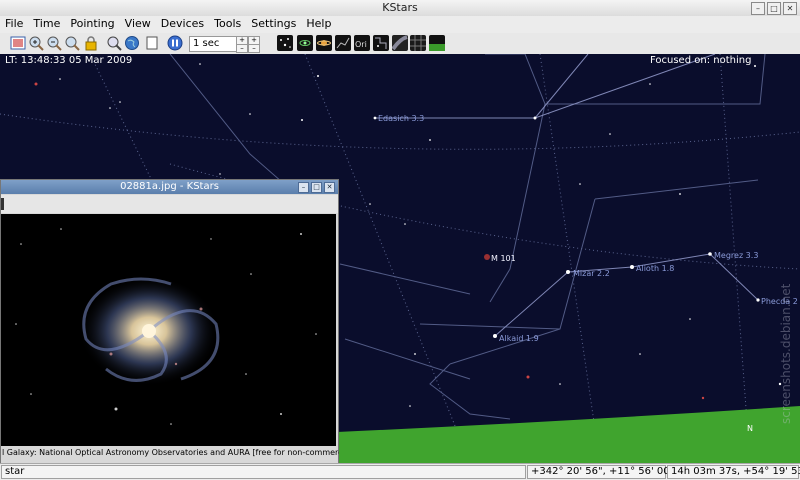  Describe the element at coordinates (305, 43) in the screenshot. I see `deep-sky-icon` at that location.